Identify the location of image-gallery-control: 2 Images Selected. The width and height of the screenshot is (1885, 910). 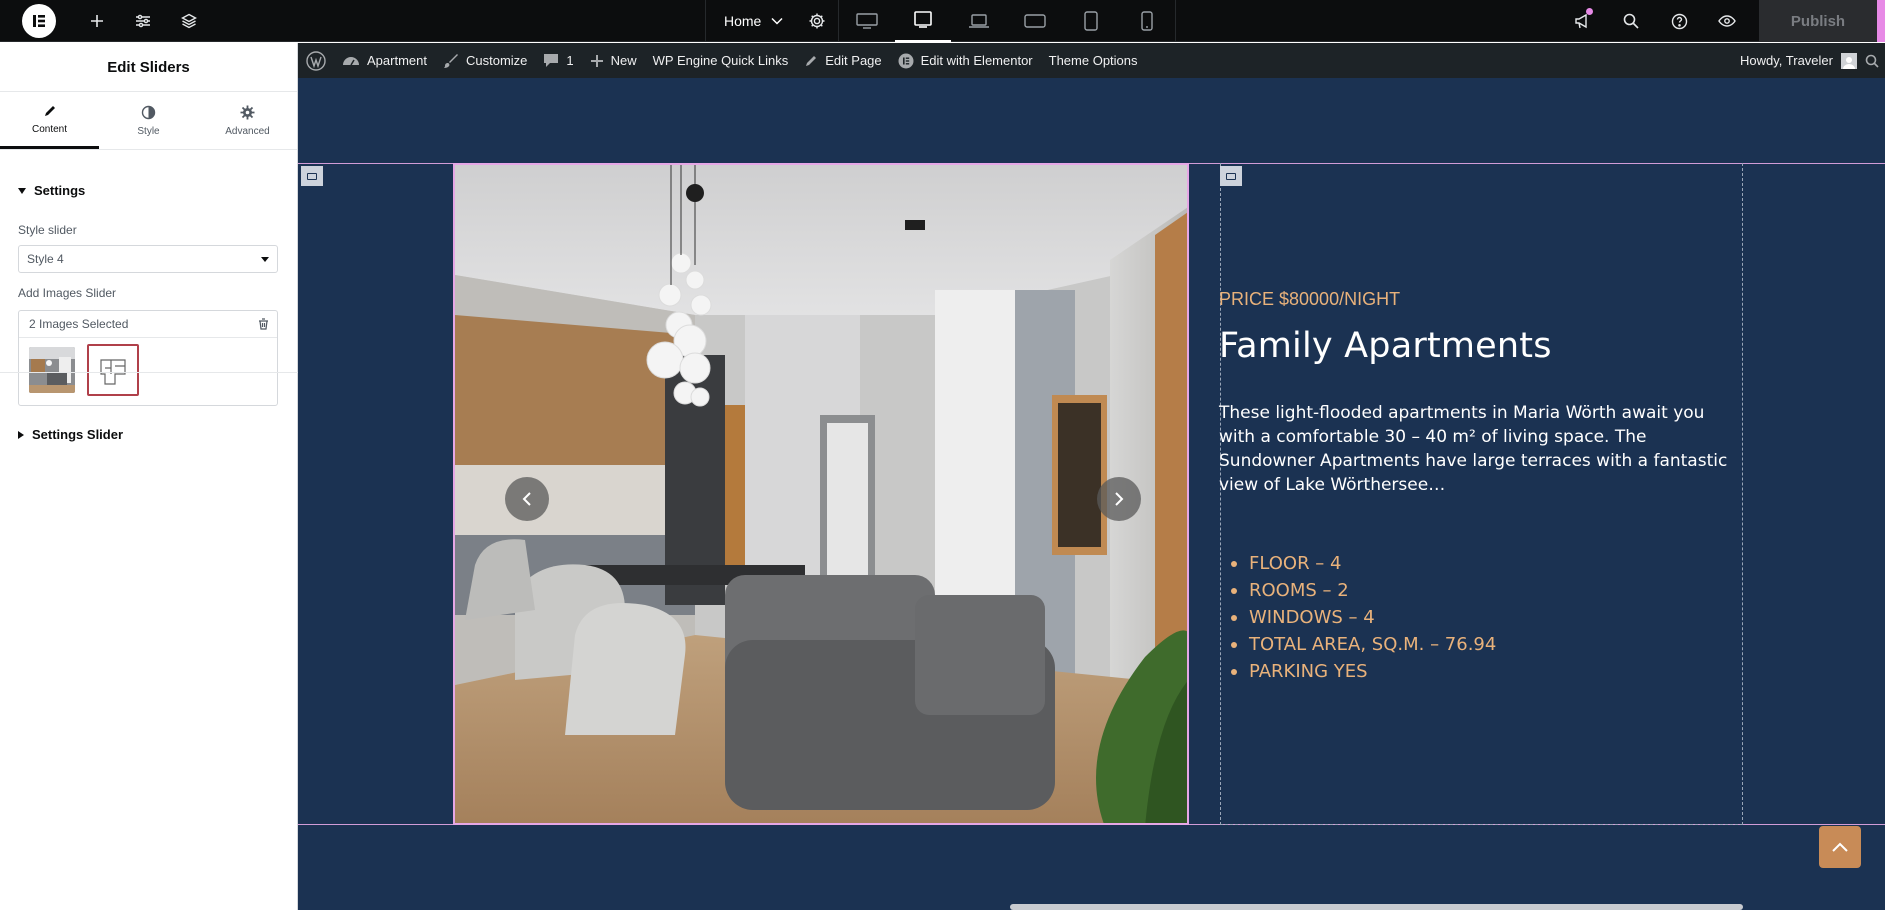
(148, 358).